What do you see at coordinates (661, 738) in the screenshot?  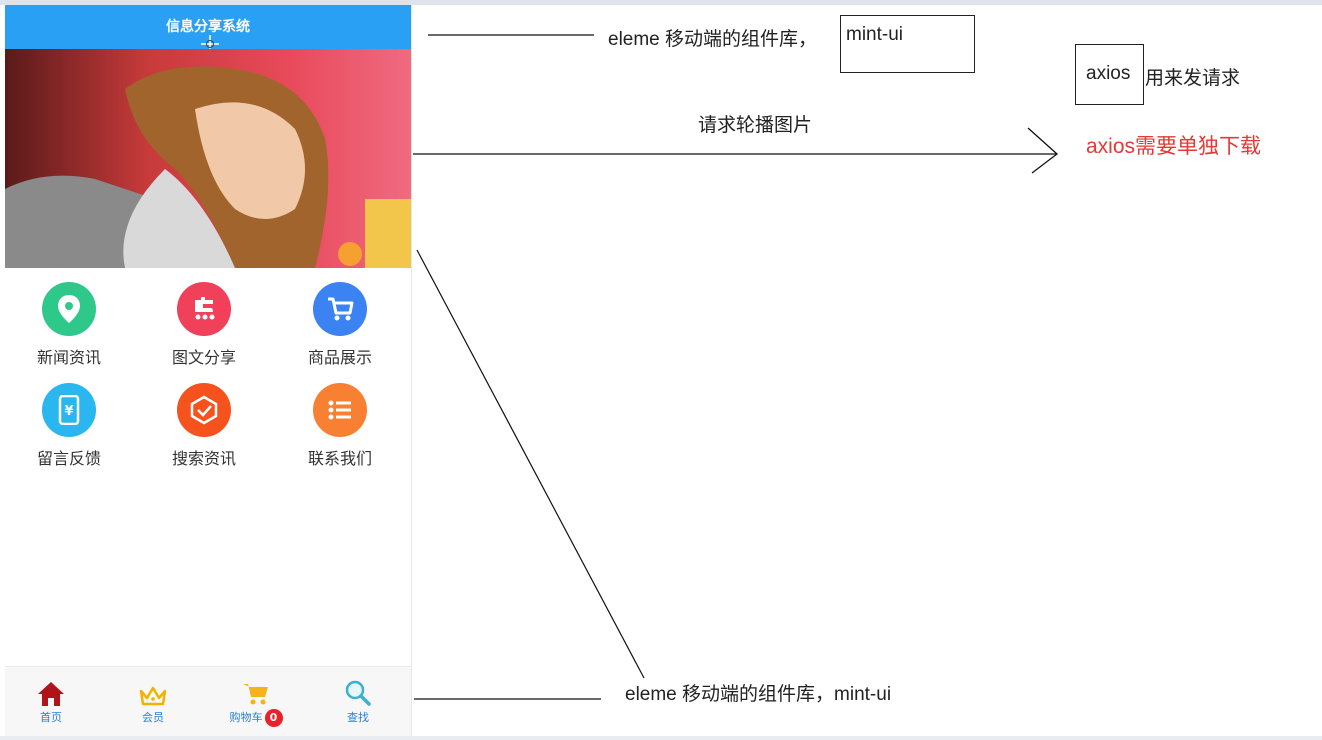 I see `window-bottom-edge` at bounding box center [661, 738].